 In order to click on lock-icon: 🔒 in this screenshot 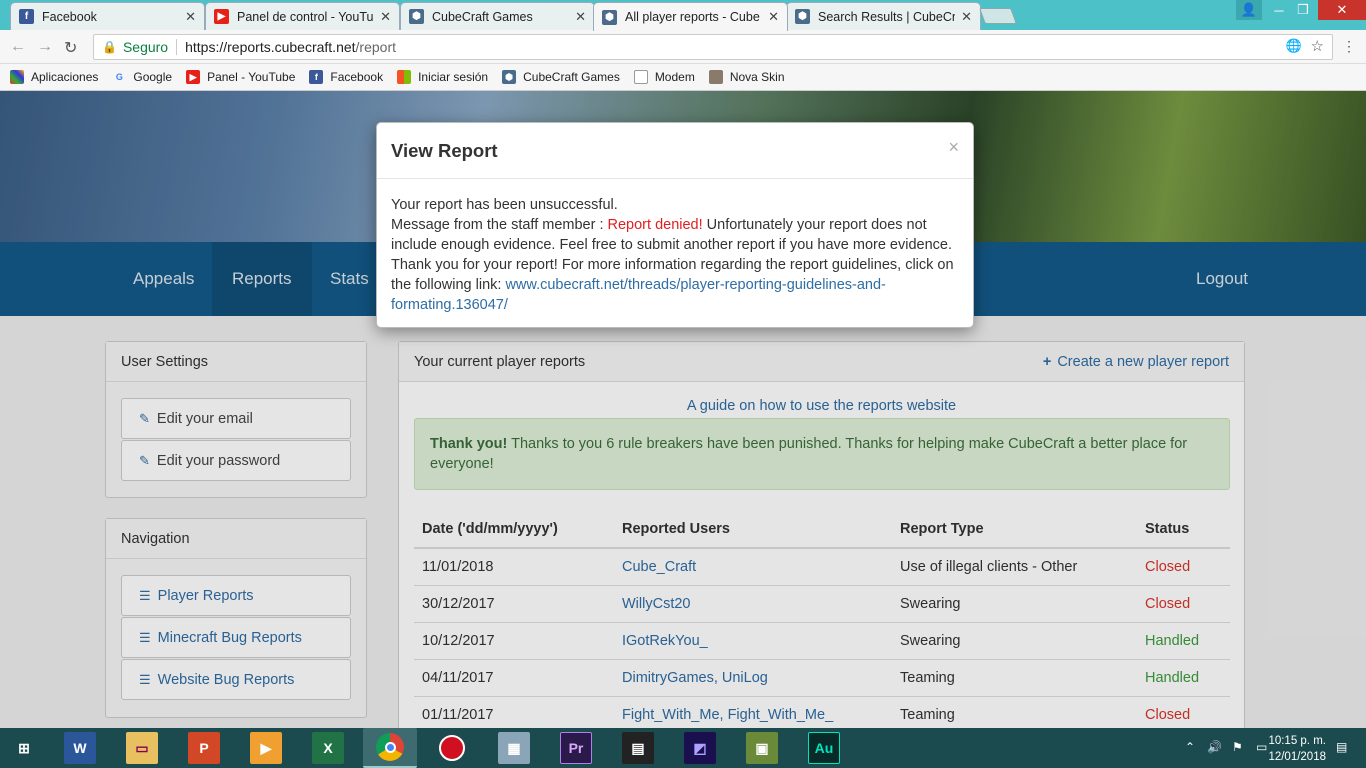, I will do `click(109, 47)`.